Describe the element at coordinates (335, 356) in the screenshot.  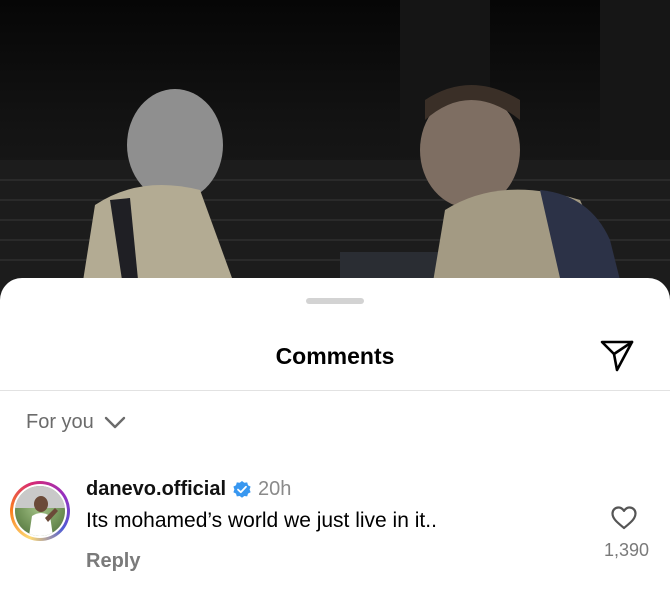
I see `sheet-title: Comments` at that location.